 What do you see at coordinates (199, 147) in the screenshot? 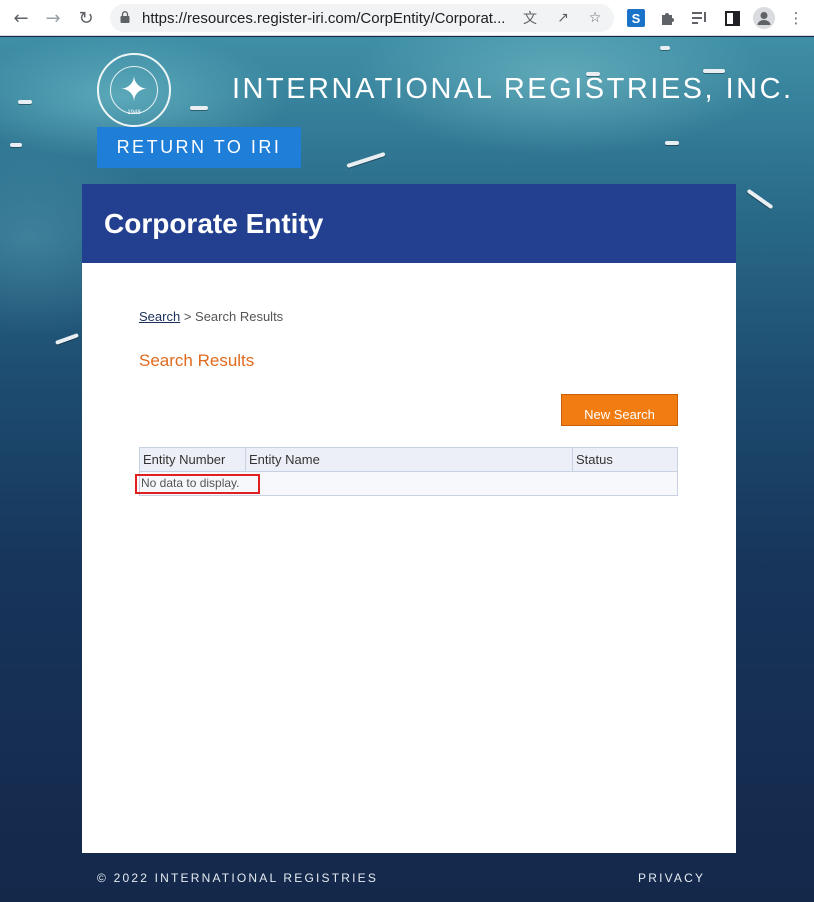
I see `return-to-iri-button: RETURN TO IRI` at bounding box center [199, 147].